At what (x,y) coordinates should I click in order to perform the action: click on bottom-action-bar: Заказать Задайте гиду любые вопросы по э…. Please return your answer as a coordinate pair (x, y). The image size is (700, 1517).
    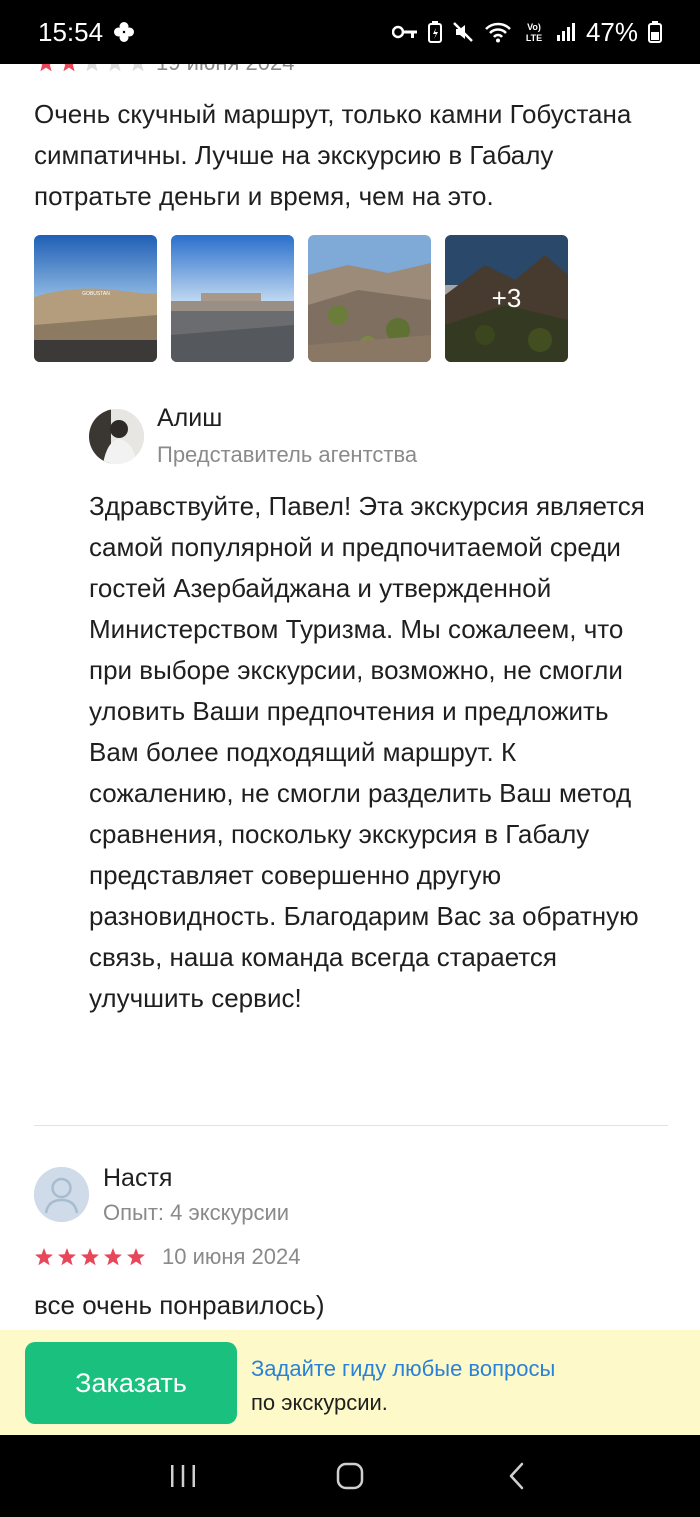
    Looking at the image, I should click on (350, 1382).